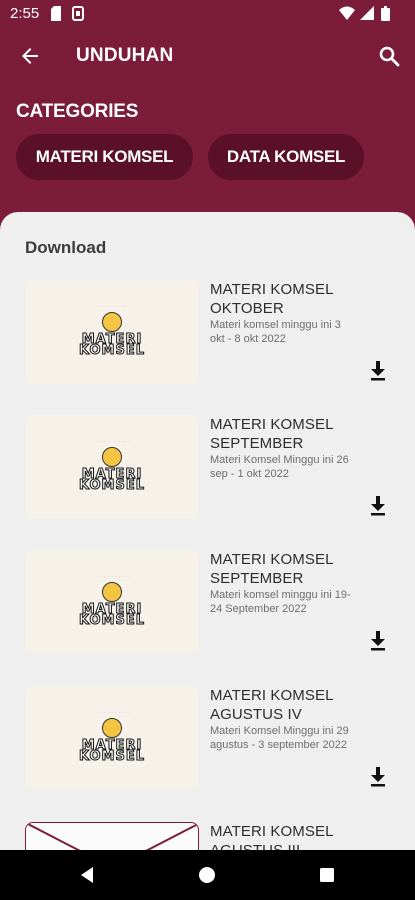  Describe the element at coordinates (125, 55) in the screenshot. I see `page-title: UNDUHAN` at that location.